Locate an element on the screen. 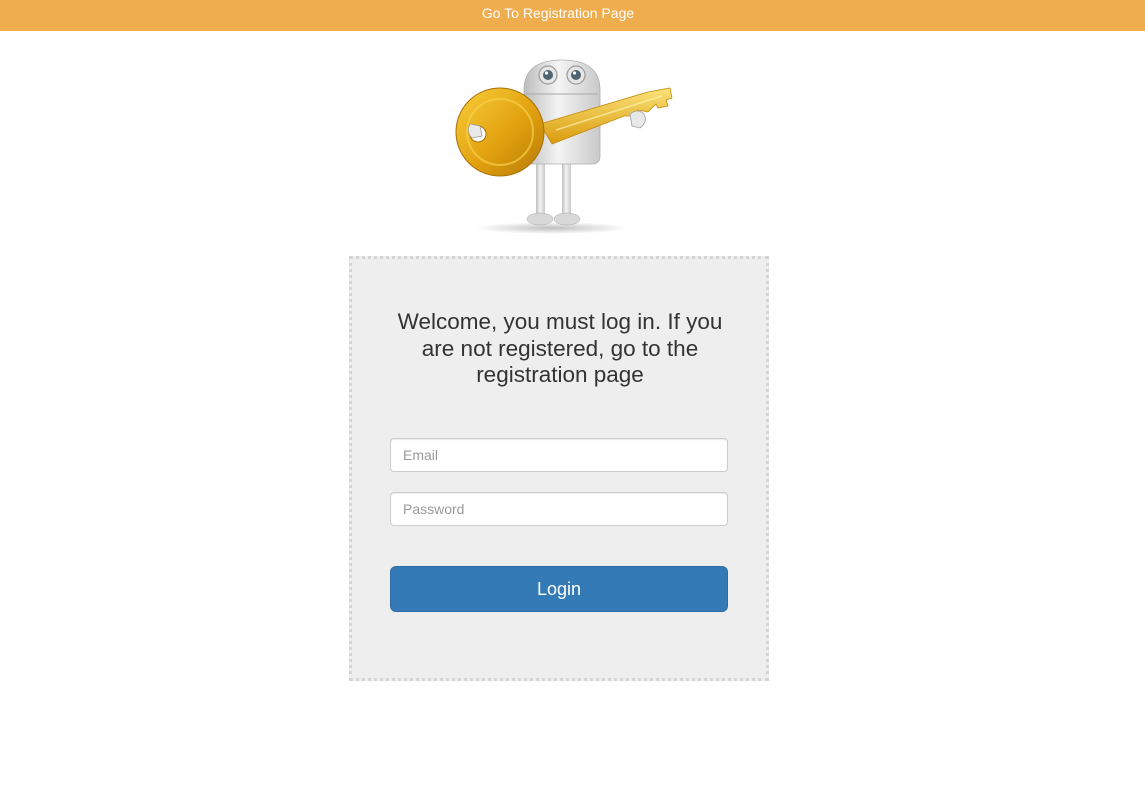 The height and width of the screenshot is (804, 1145). top-bar: Go To Registration Page is located at coordinates (572, 15).